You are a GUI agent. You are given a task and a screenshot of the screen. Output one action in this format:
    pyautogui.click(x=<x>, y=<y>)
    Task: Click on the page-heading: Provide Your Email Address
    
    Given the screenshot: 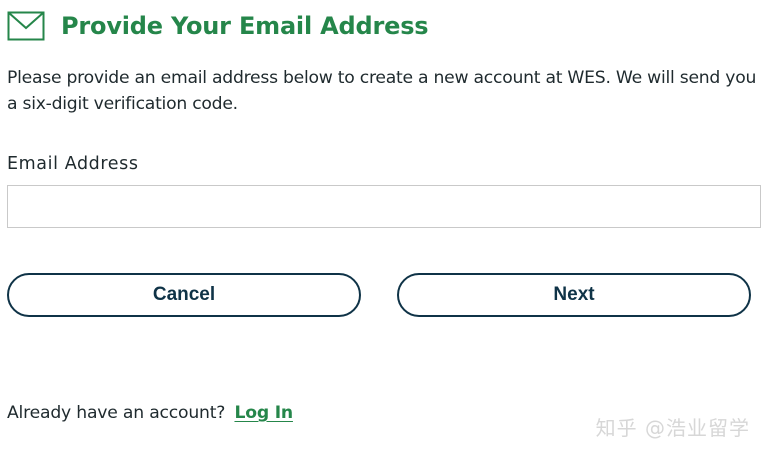 What is the action you would take?
    pyautogui.click(x=218, y=26)
    